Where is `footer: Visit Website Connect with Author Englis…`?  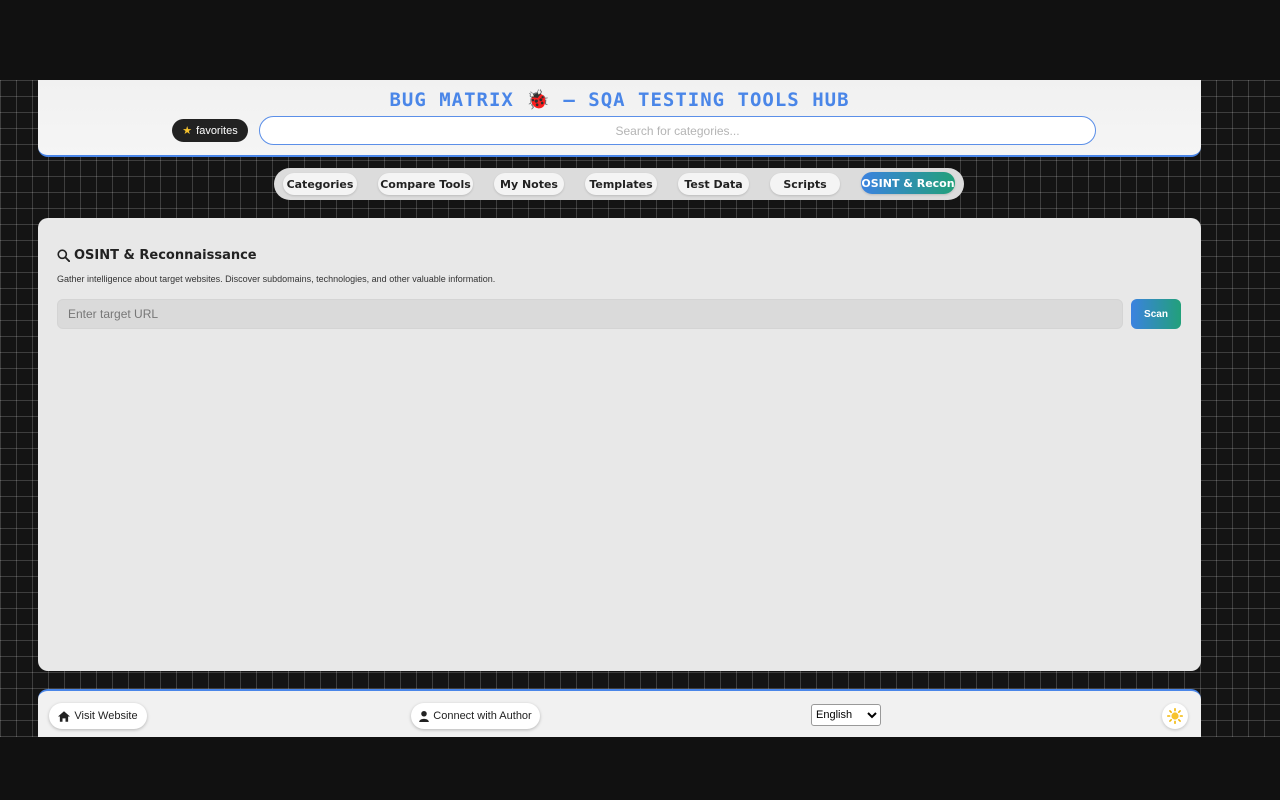 footer: Visit Website Connect with Author Englis… is located at coordinates (619, 713).